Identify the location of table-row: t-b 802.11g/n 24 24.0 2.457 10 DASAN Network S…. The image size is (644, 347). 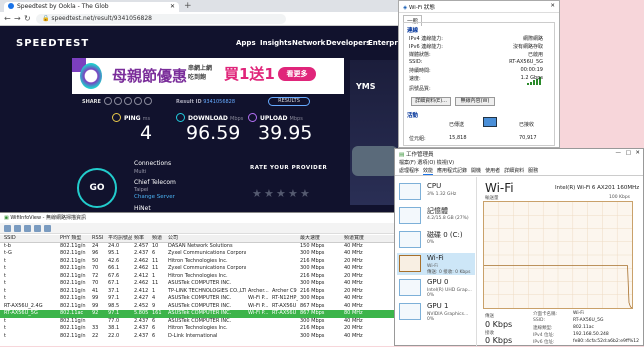
(198, 247).